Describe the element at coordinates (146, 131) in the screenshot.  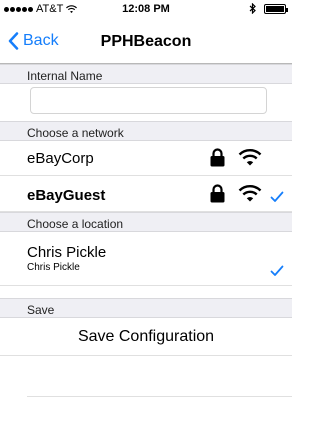
I see `section-header-network: Choose a network` at that location.